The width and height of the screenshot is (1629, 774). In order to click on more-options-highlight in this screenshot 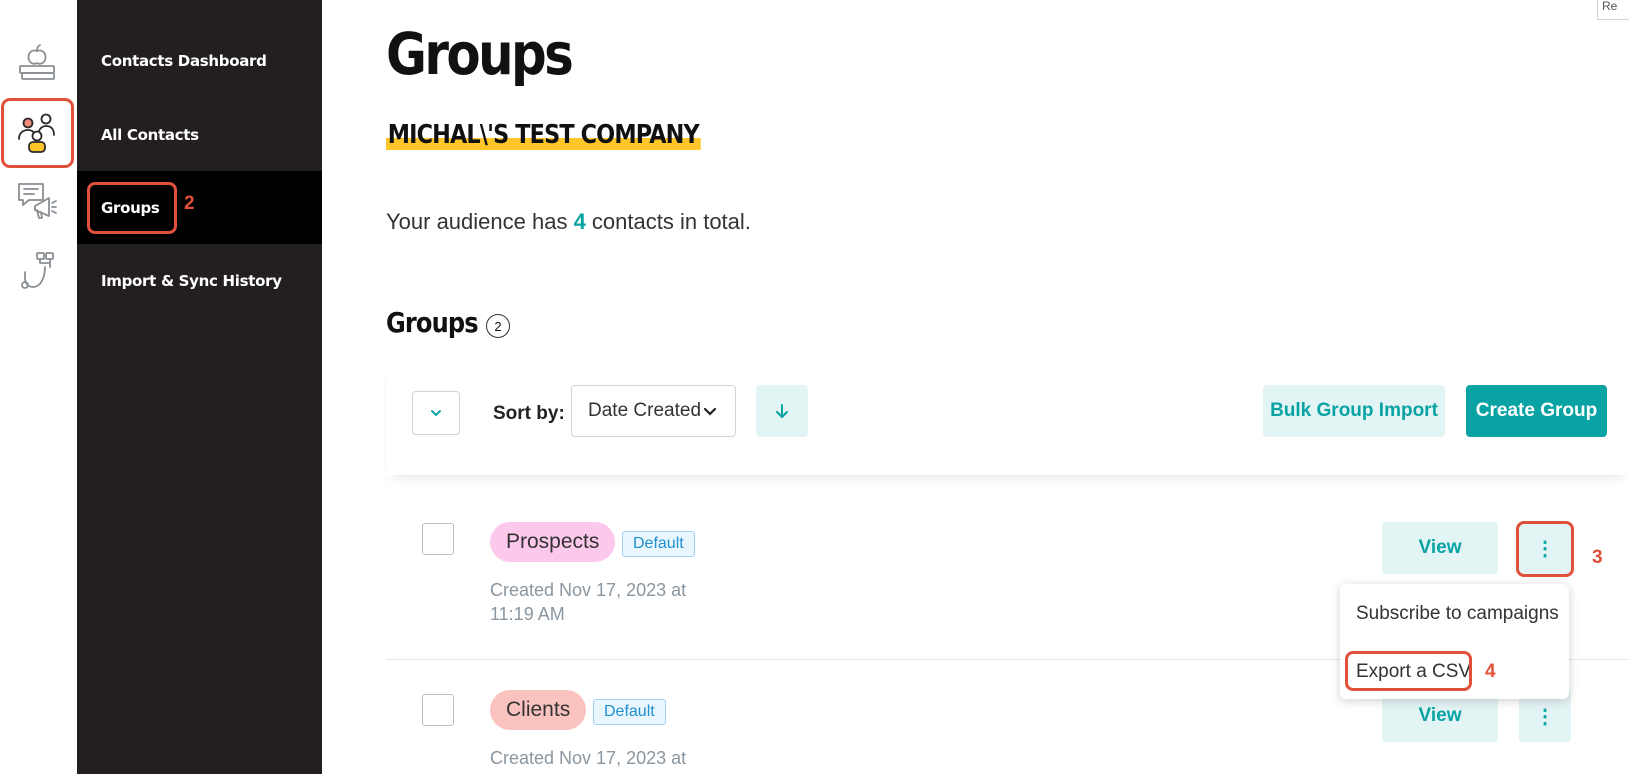, I will do `click(1545, 549)`.